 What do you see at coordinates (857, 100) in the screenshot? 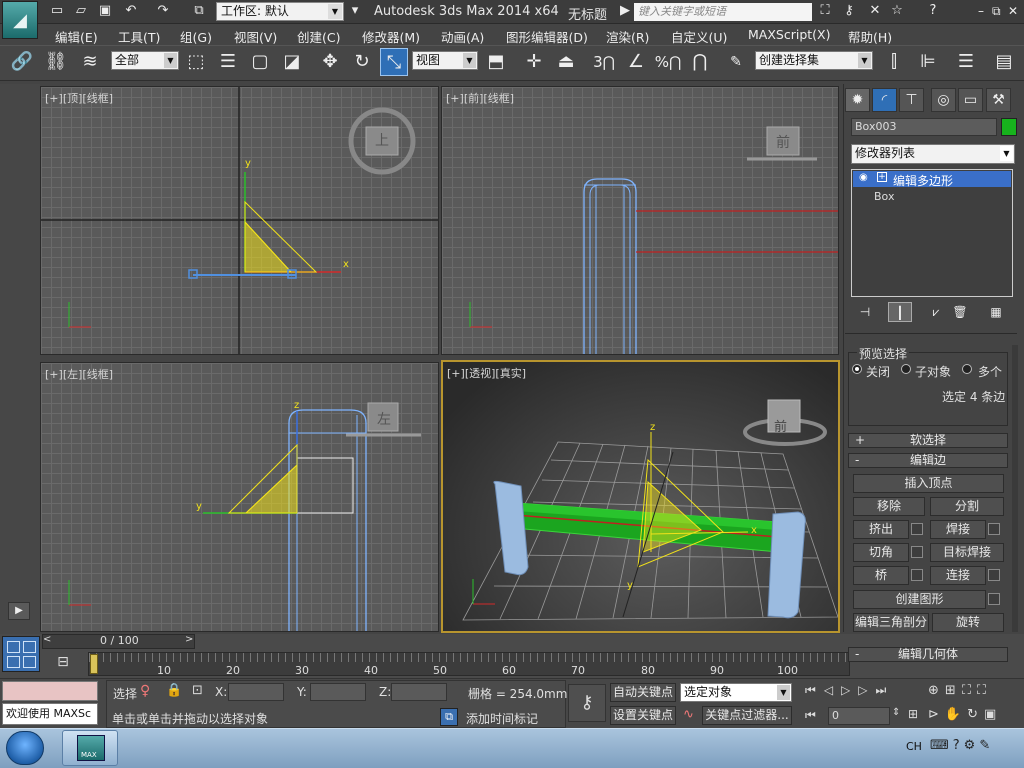
I see `create-tab-icon: ✹` at bounding box center [857, 100].